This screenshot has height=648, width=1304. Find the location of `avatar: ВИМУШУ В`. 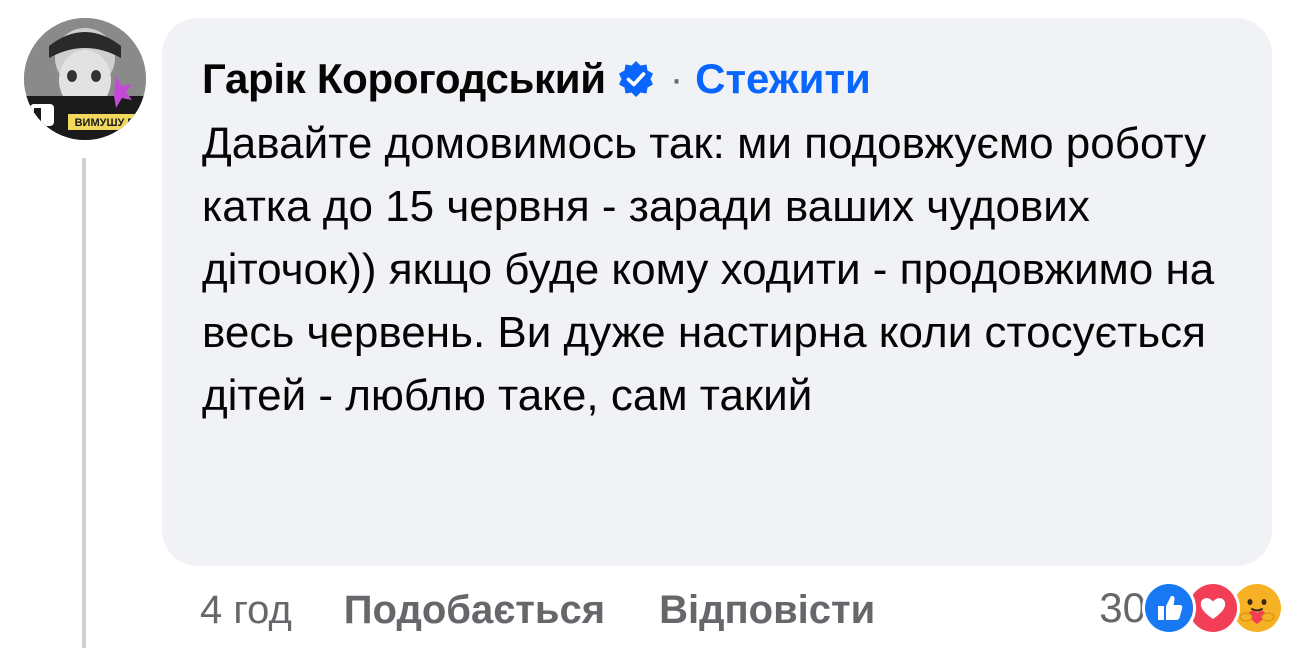

avatar: ВИМУШУ В is located at coordinates (85, 79).